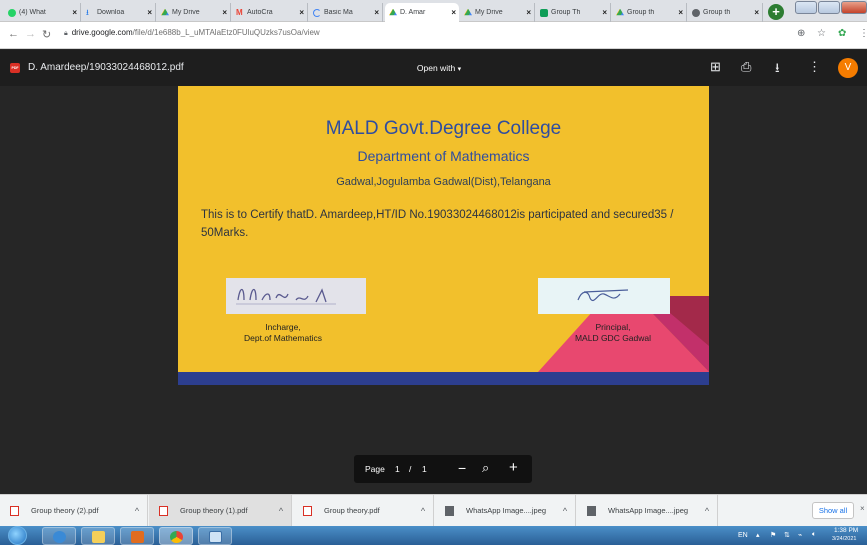 The width and height of the screenshot is (867, 545). Describe the element at coordinates (352, 510) in the screenshot. I see `download-filename: Group theory.pdf` at that location.